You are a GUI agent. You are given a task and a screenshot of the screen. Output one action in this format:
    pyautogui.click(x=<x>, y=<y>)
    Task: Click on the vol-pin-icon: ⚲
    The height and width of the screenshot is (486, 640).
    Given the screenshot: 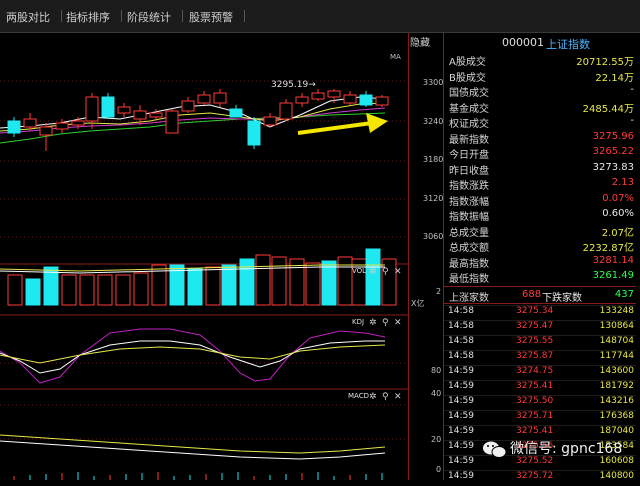 What is the action you would take?
    pyautogui.click(x=385, y=272)
    